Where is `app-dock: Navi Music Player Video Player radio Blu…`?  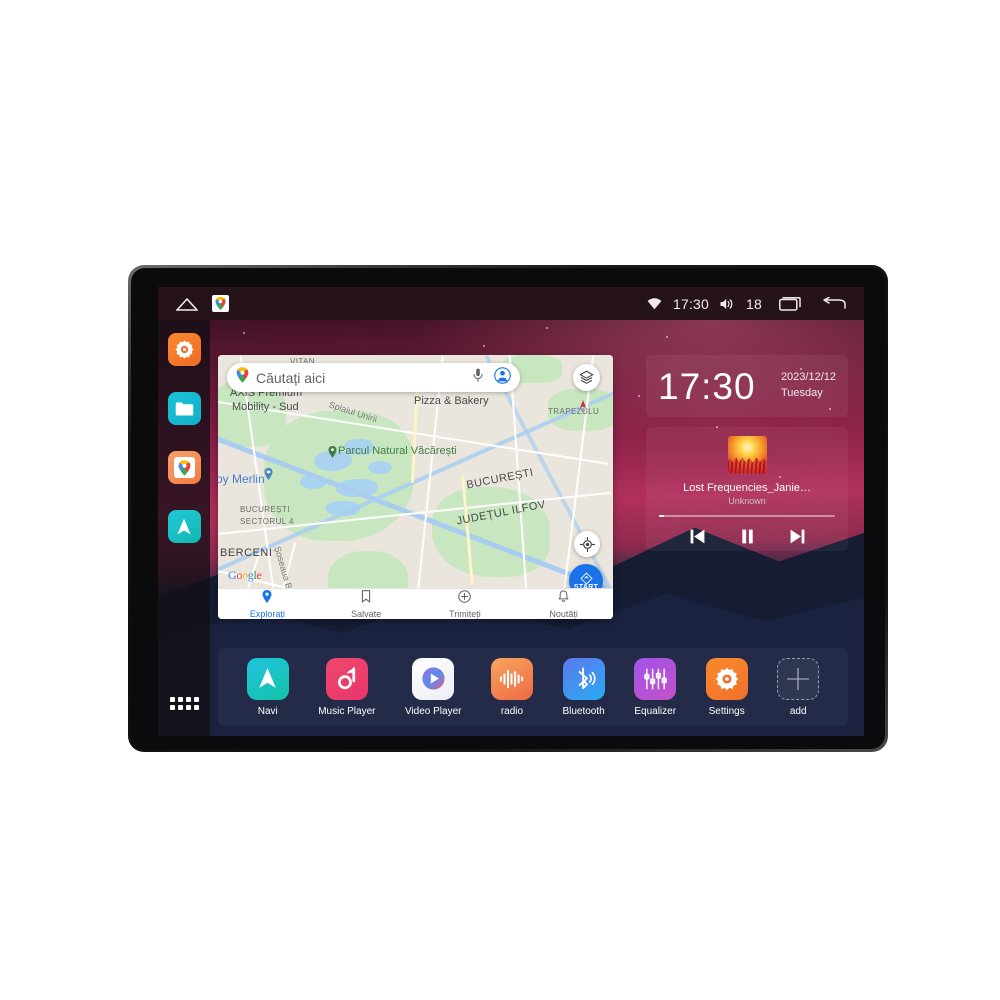
app-dock: Navi Music Player Video Player radio Blu… is located at coordinates (533, 687).